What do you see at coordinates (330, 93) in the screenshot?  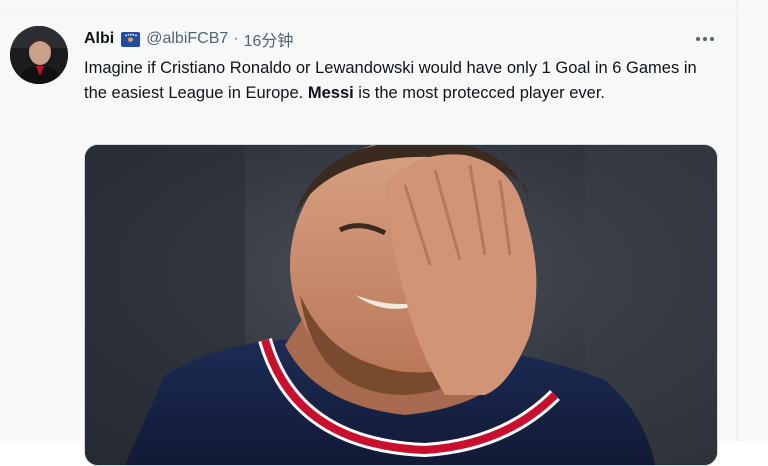 I see `tweet-text-bold: Messi` at bounding box center [330, 93].